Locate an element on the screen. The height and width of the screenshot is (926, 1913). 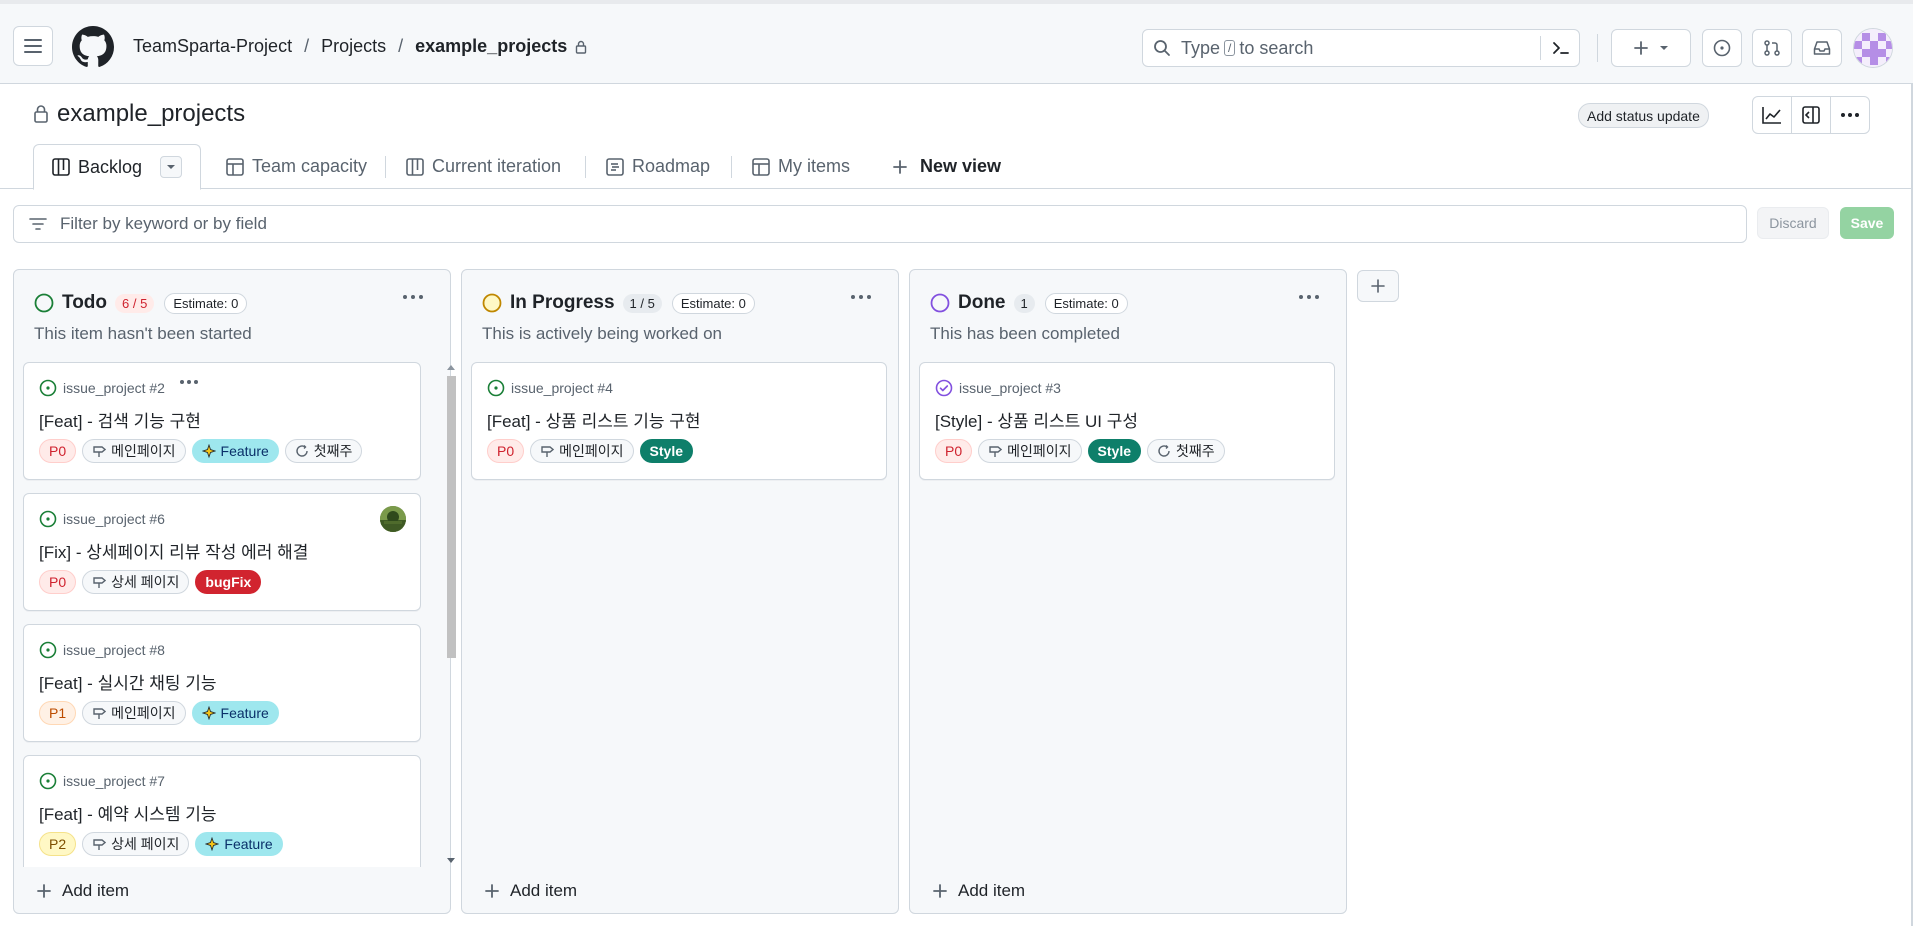
issue-open-icon is located at coordinates (48, 519).